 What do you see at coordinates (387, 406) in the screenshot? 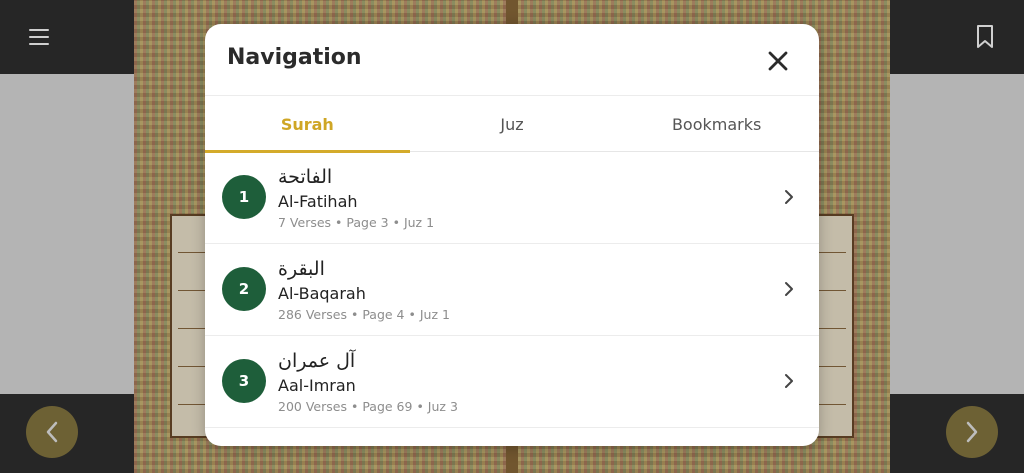
I see `surah-page: Page 69` at bounding box center [387, 406].